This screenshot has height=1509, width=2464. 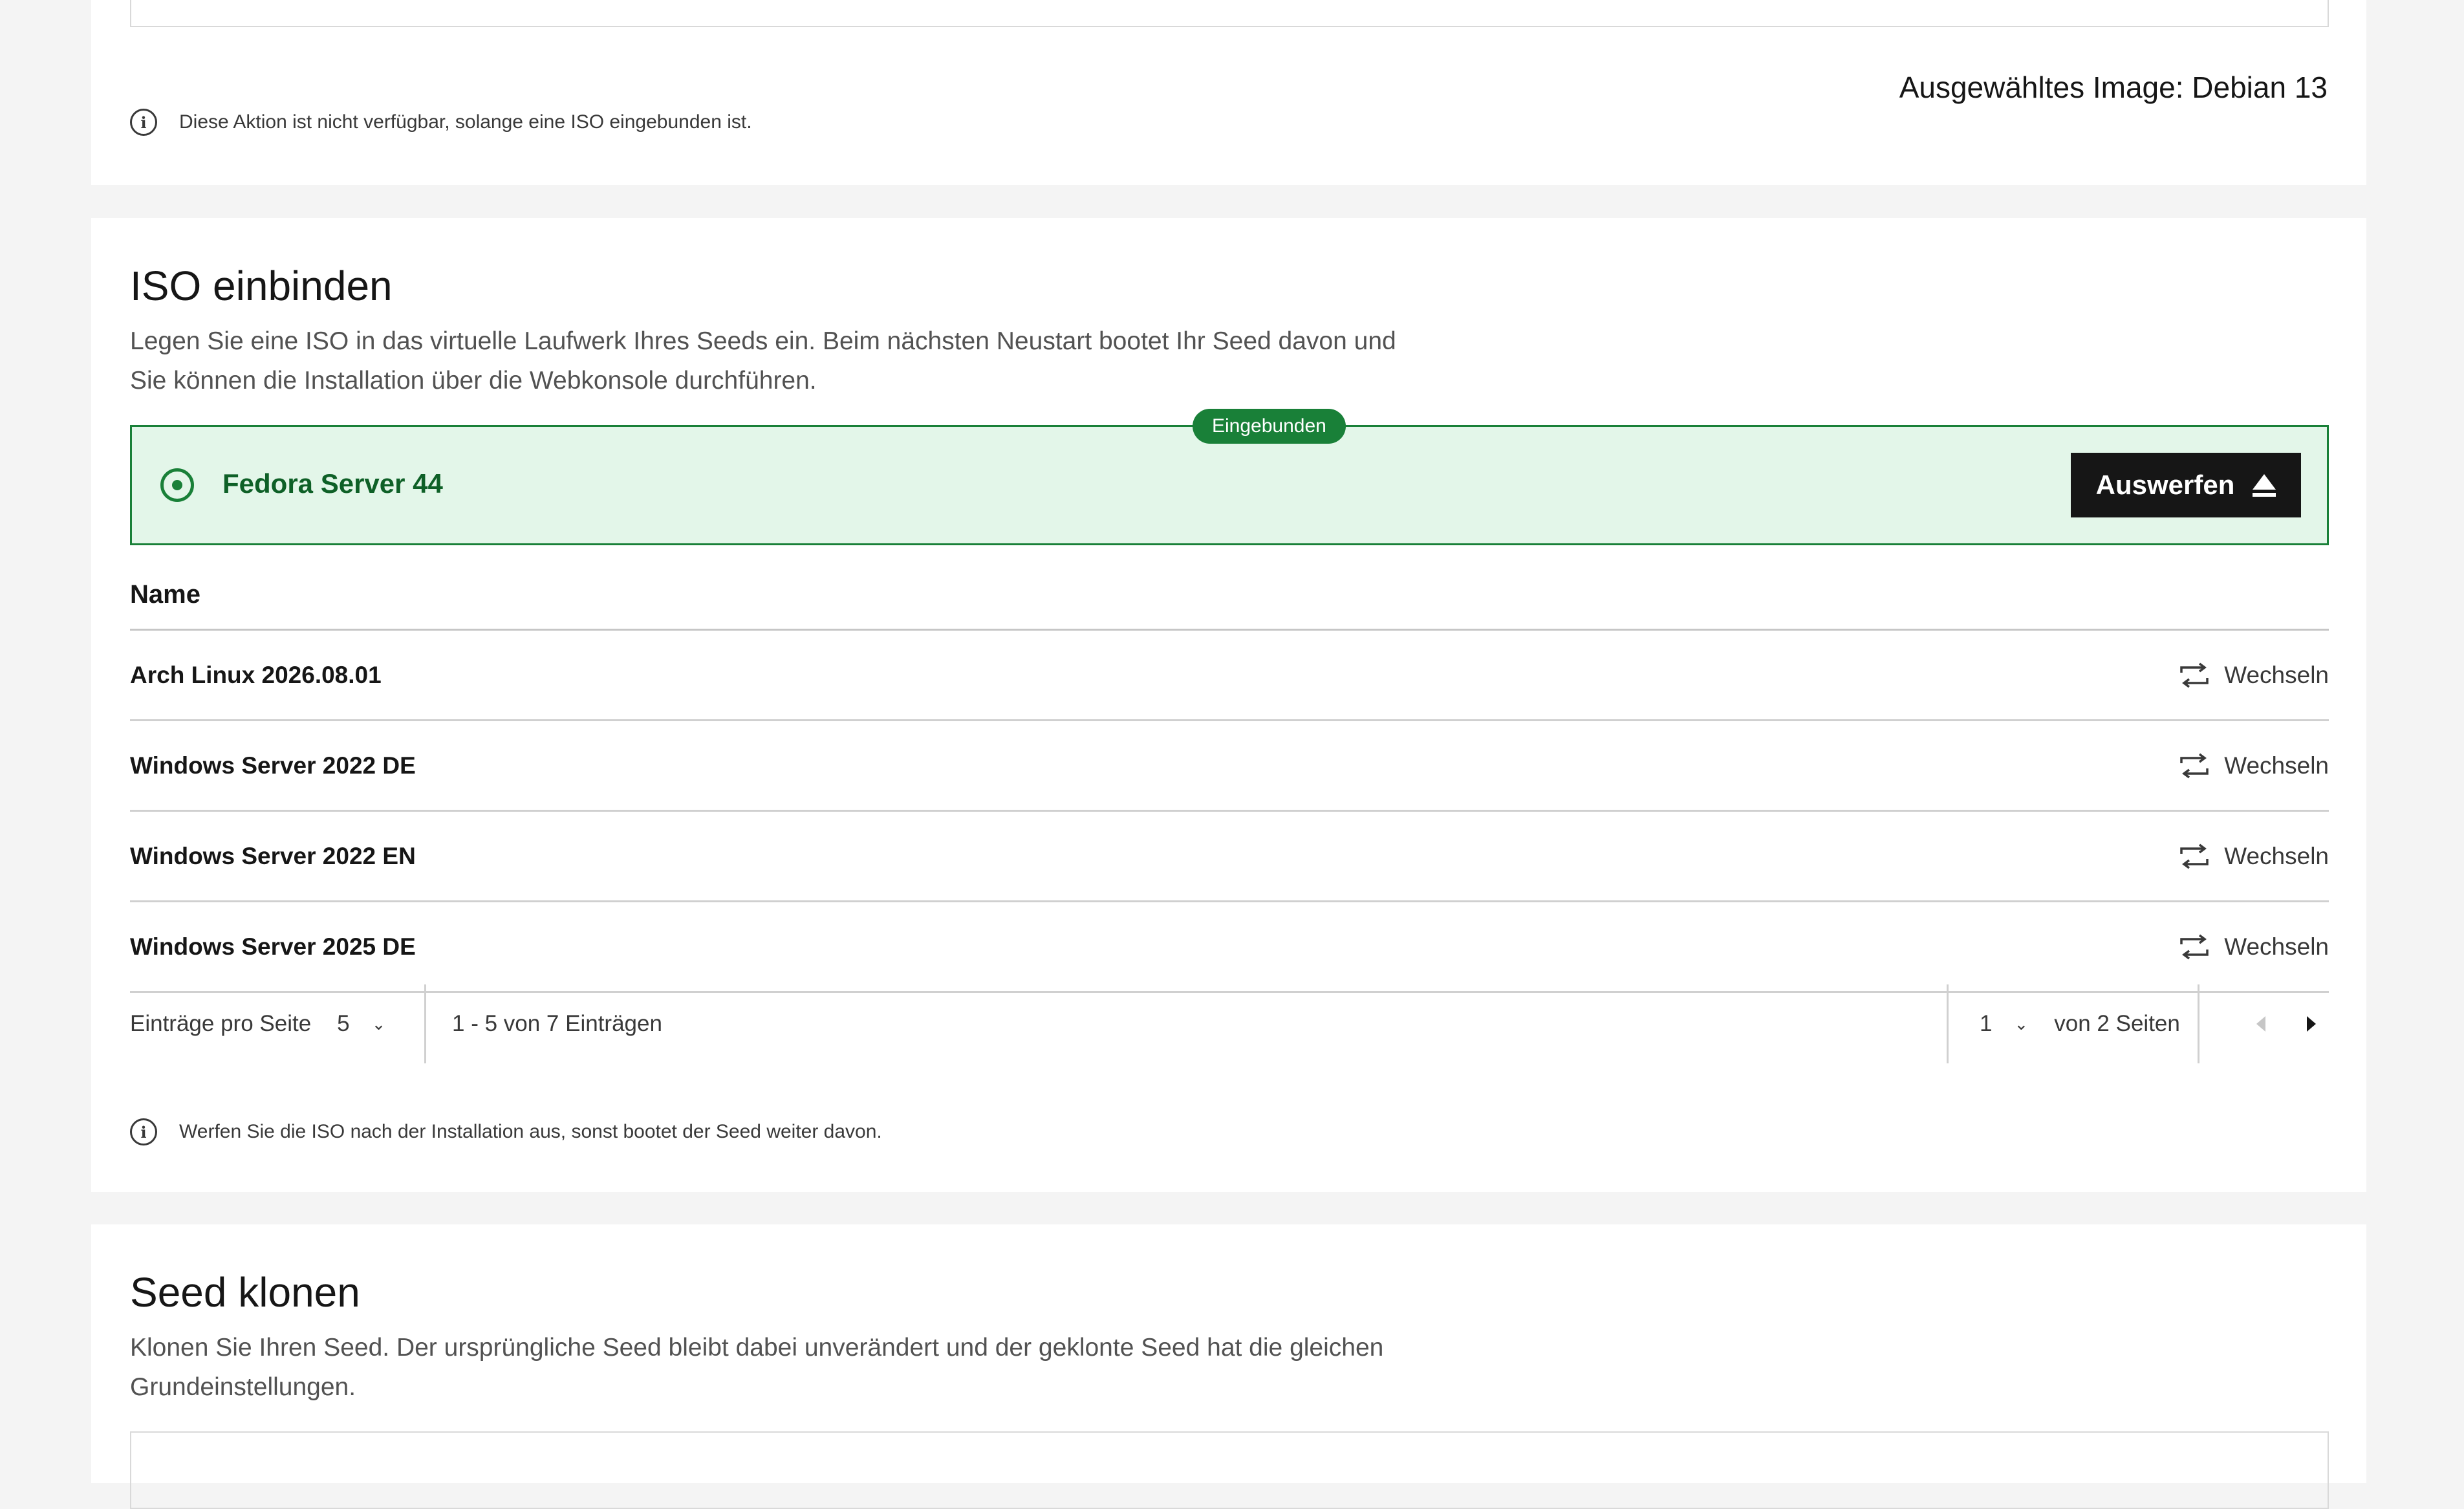 I want to click on current-page-value: 1, so click(x=1987, y=1024).